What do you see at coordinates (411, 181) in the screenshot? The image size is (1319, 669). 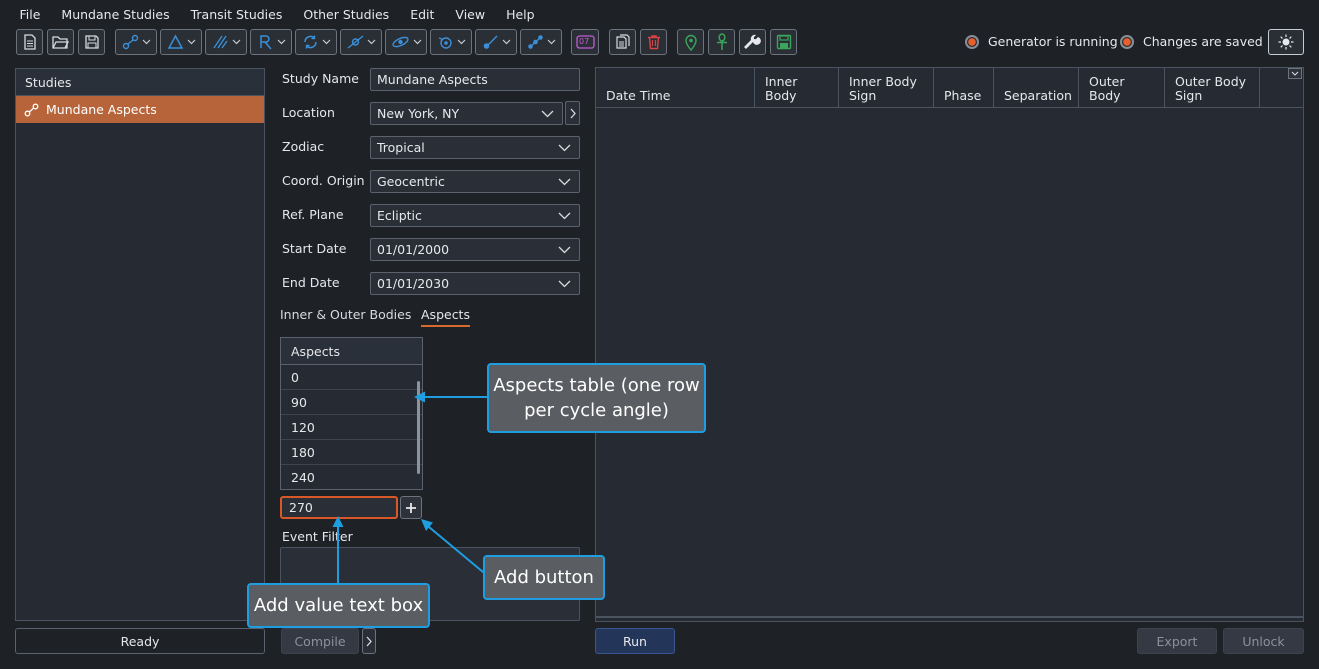 I see `coord-origin-value: Geocentric` at bounding box center [411, 181].